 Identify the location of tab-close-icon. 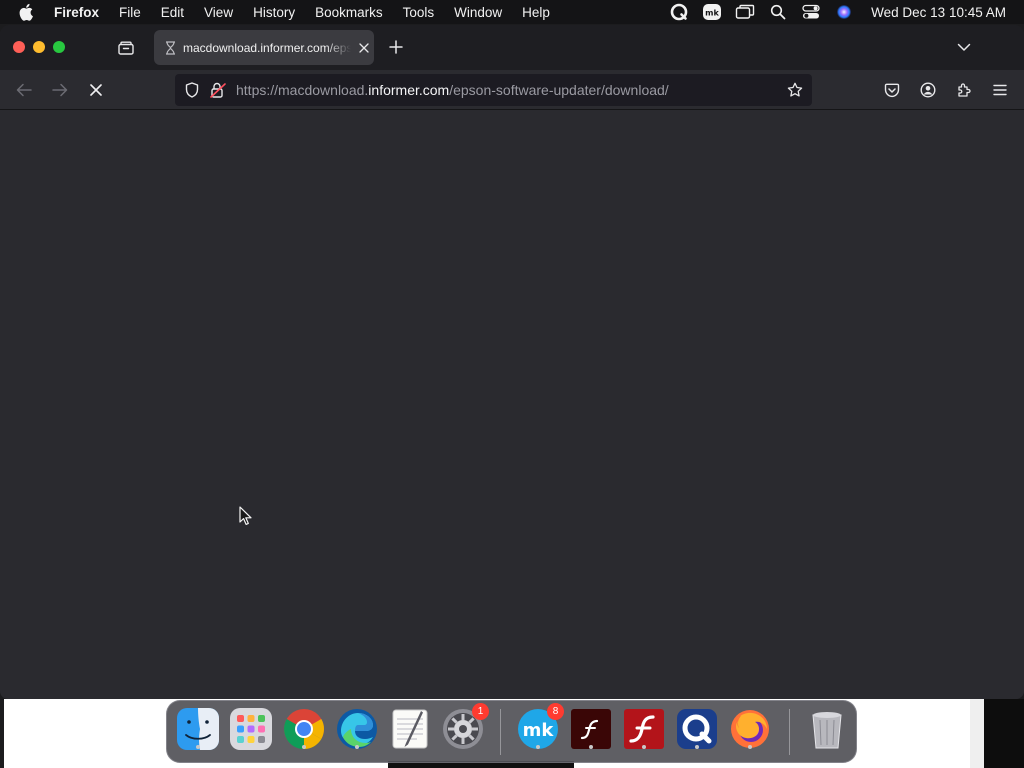
(364, 48).